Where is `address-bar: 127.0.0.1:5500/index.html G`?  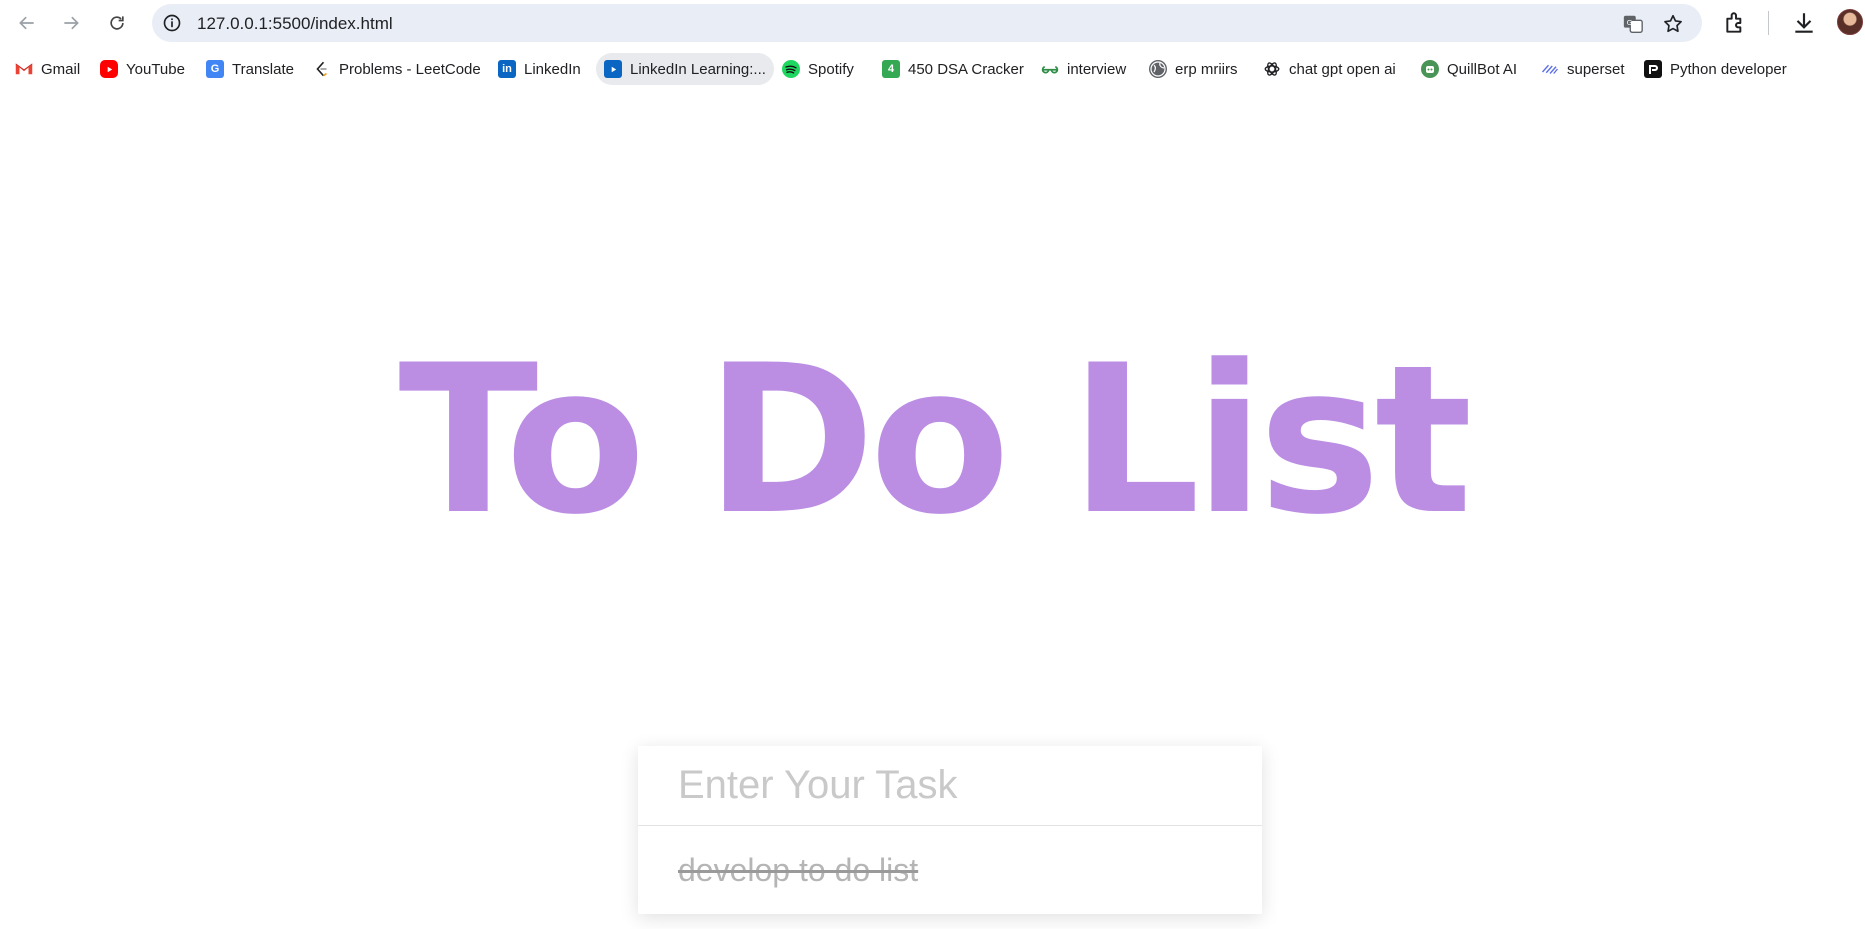
address-bar: 127.0.0.1:5500/index.html G is located at coordinates (927, 23).